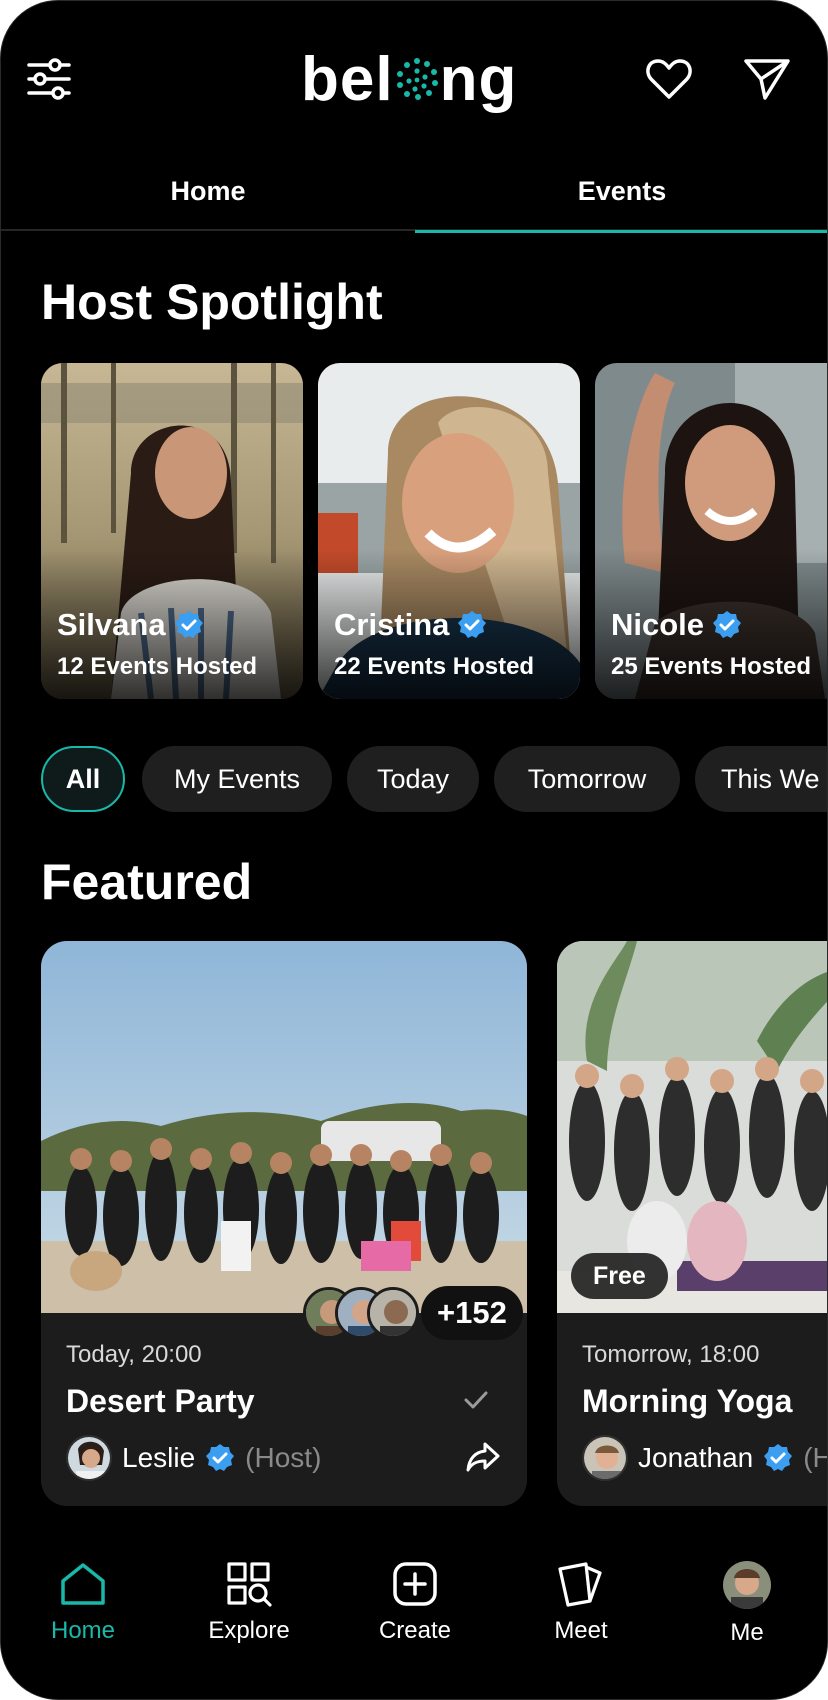 Image resolution: width=828 pixels, height=1700 pixels. I want to click on attendee-avatar, so click(393, 1313).